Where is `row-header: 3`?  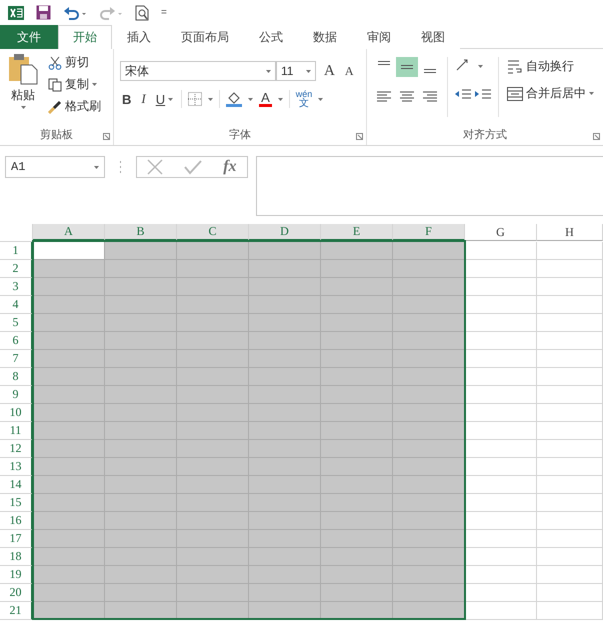
row-header: 3 is located at coordinates (16, 287).